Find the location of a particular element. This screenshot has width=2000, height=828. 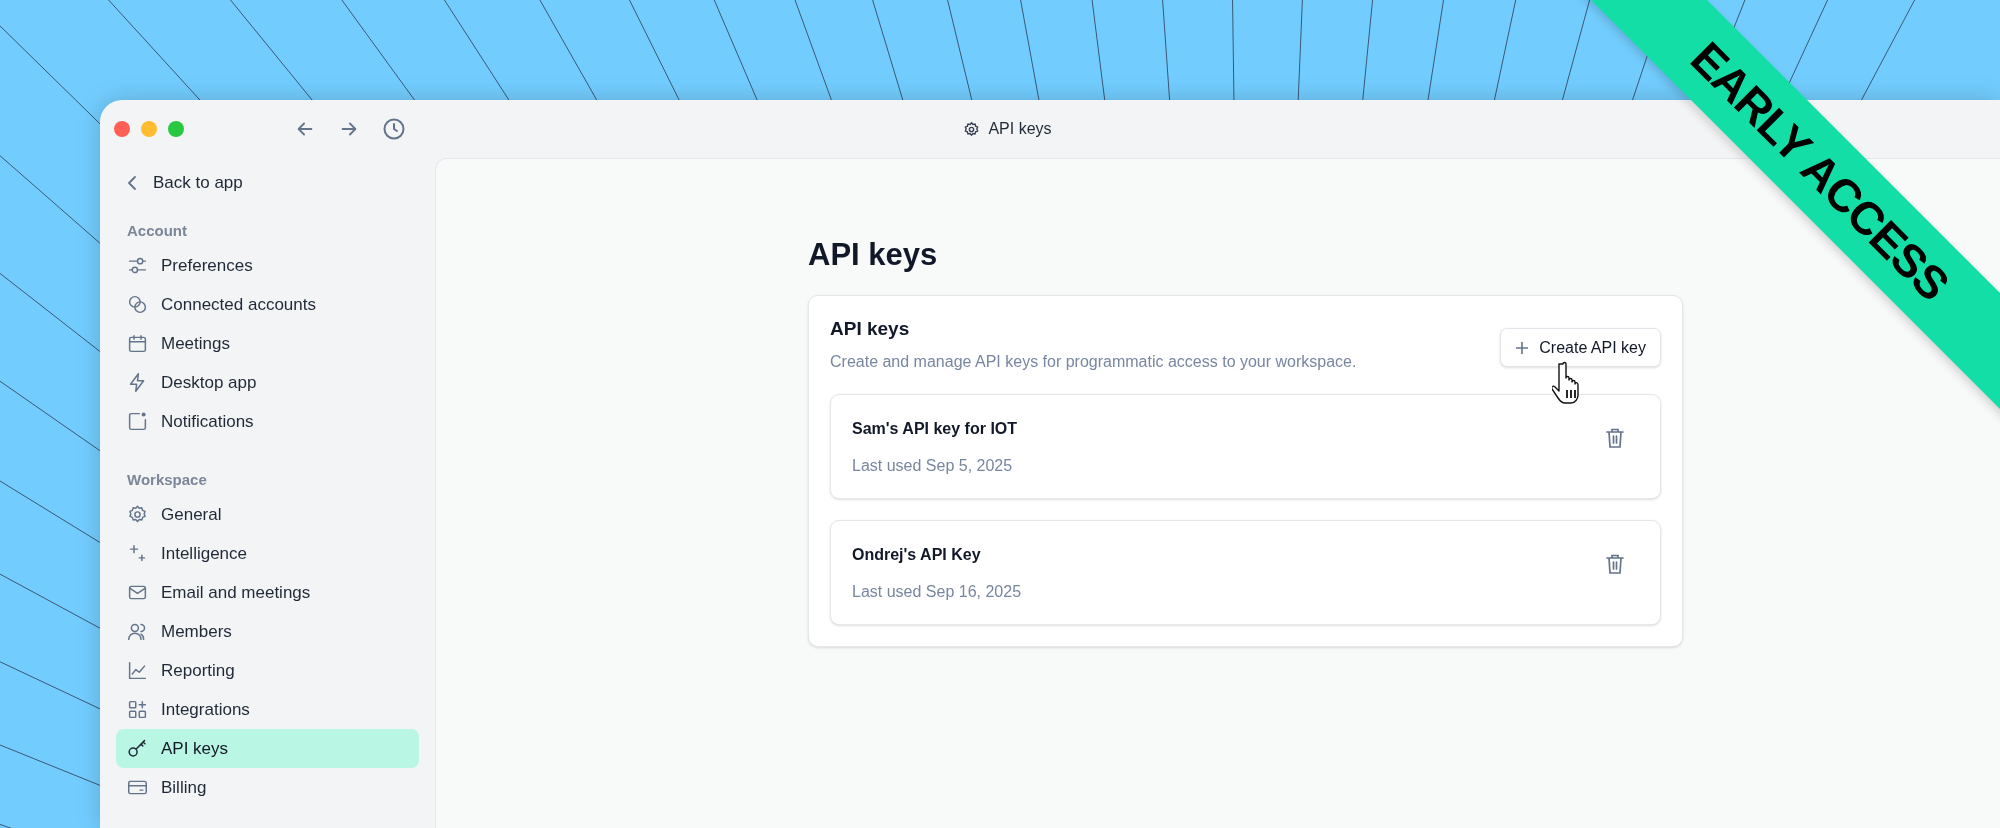

section-heading: Workspace is located at coordinates (167, 479).